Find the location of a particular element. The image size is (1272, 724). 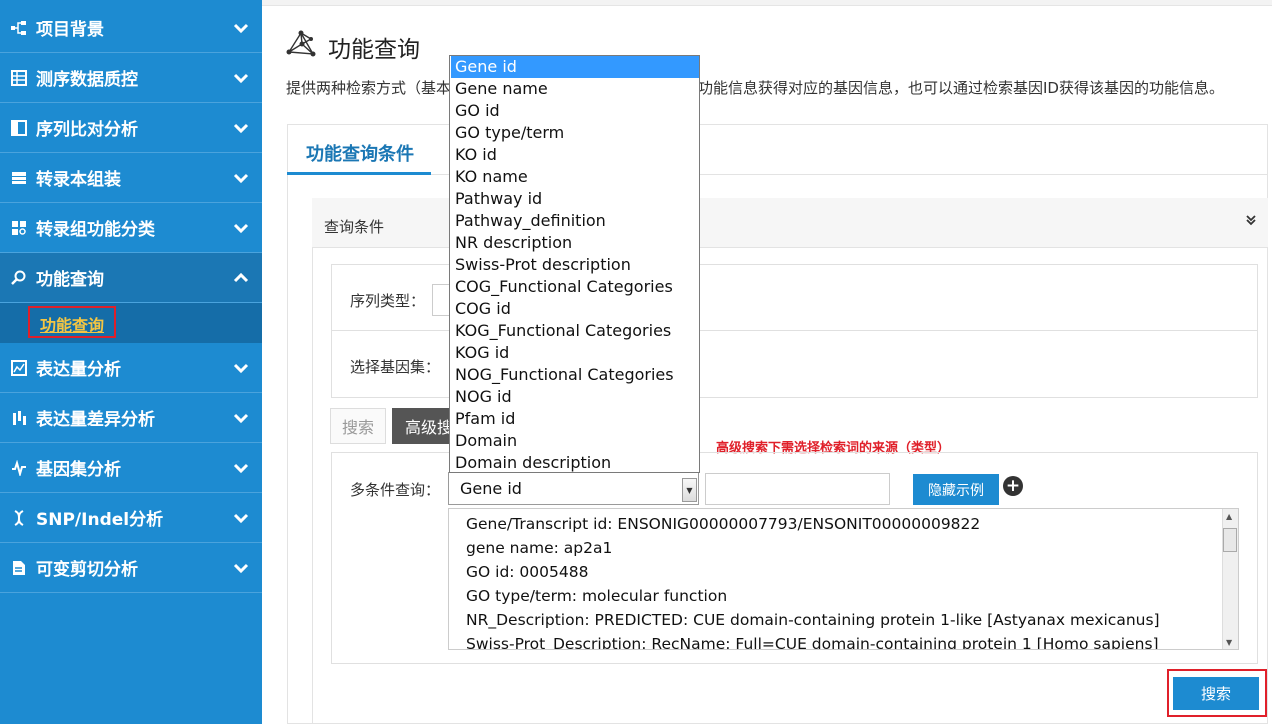

example-line: GO id: 0005488 is located at coordinates (527, 572).